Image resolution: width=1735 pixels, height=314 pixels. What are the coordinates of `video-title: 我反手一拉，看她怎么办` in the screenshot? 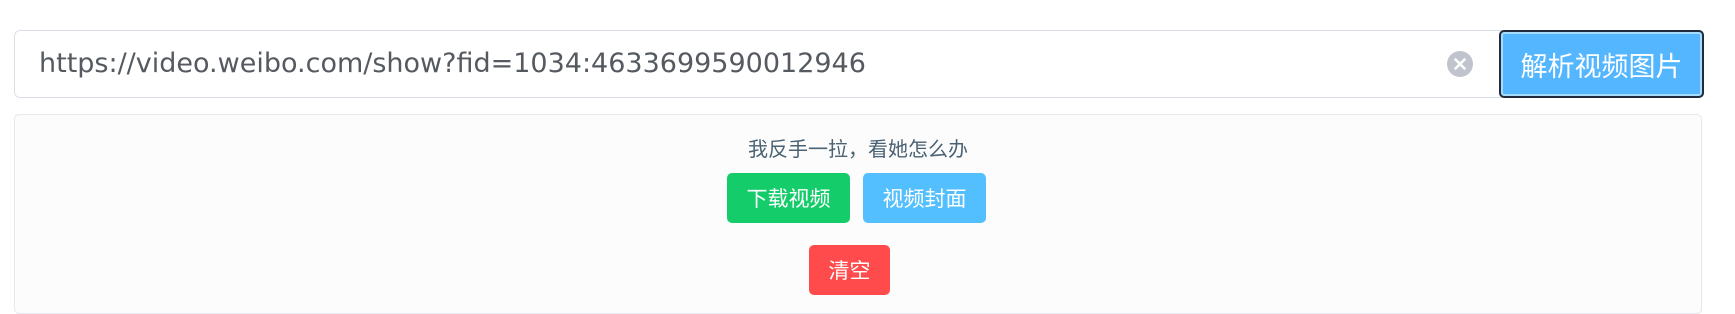 It's located at (858, 149).